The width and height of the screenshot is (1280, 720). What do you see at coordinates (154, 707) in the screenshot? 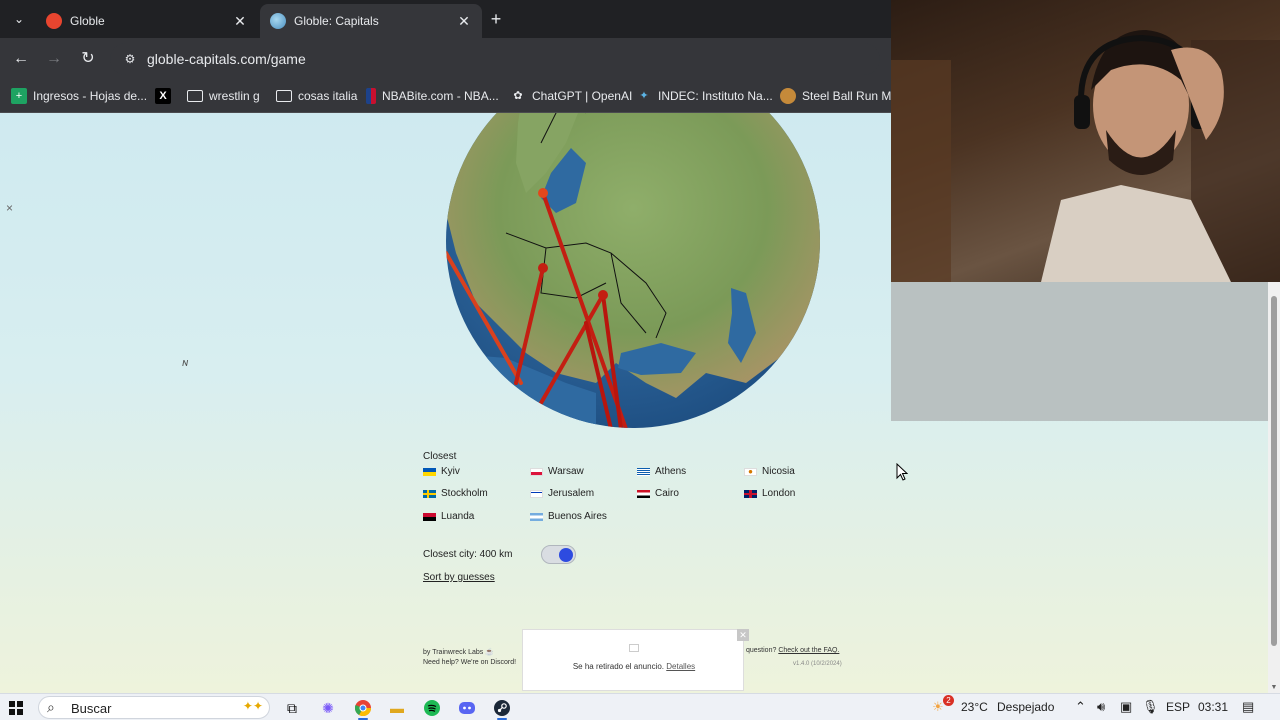
I see `taskbar-search: ⌕ Buscar ✦✦` at bounding box center [154, 707].